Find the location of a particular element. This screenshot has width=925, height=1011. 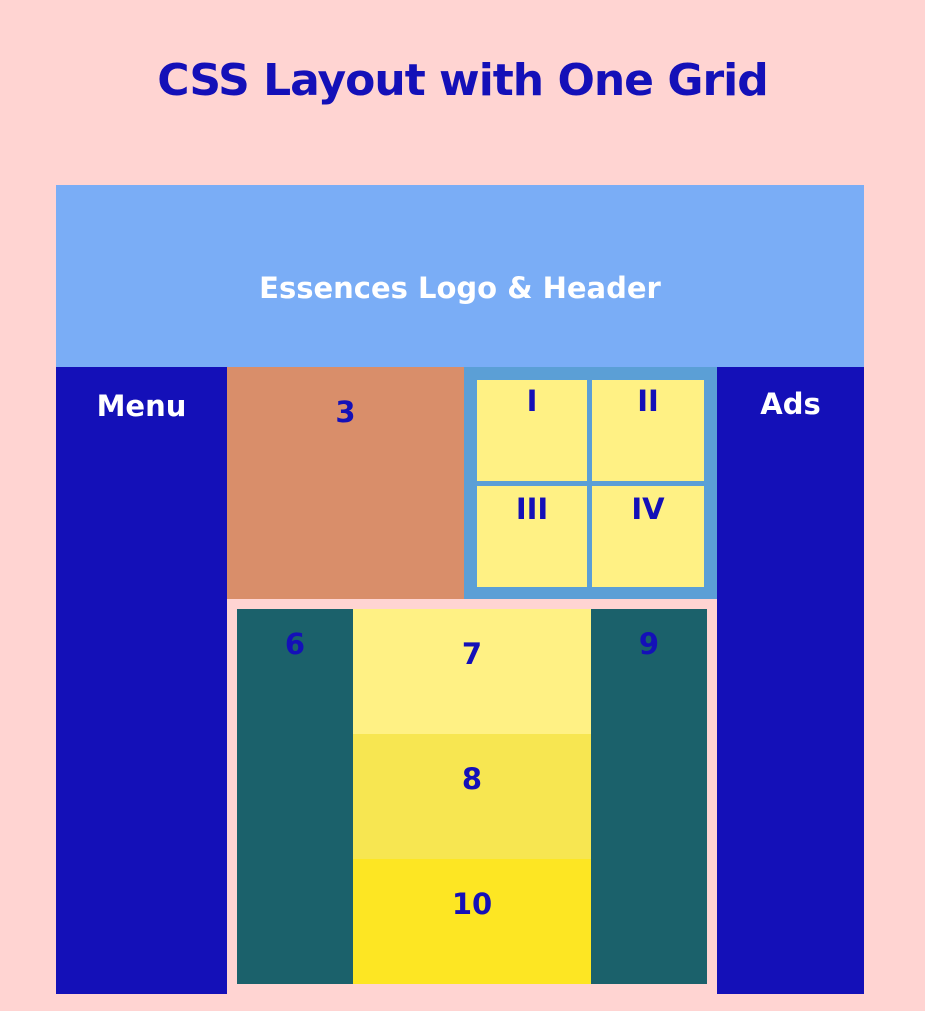

grid-item-6: 6 is located at coordinates (295, 796).